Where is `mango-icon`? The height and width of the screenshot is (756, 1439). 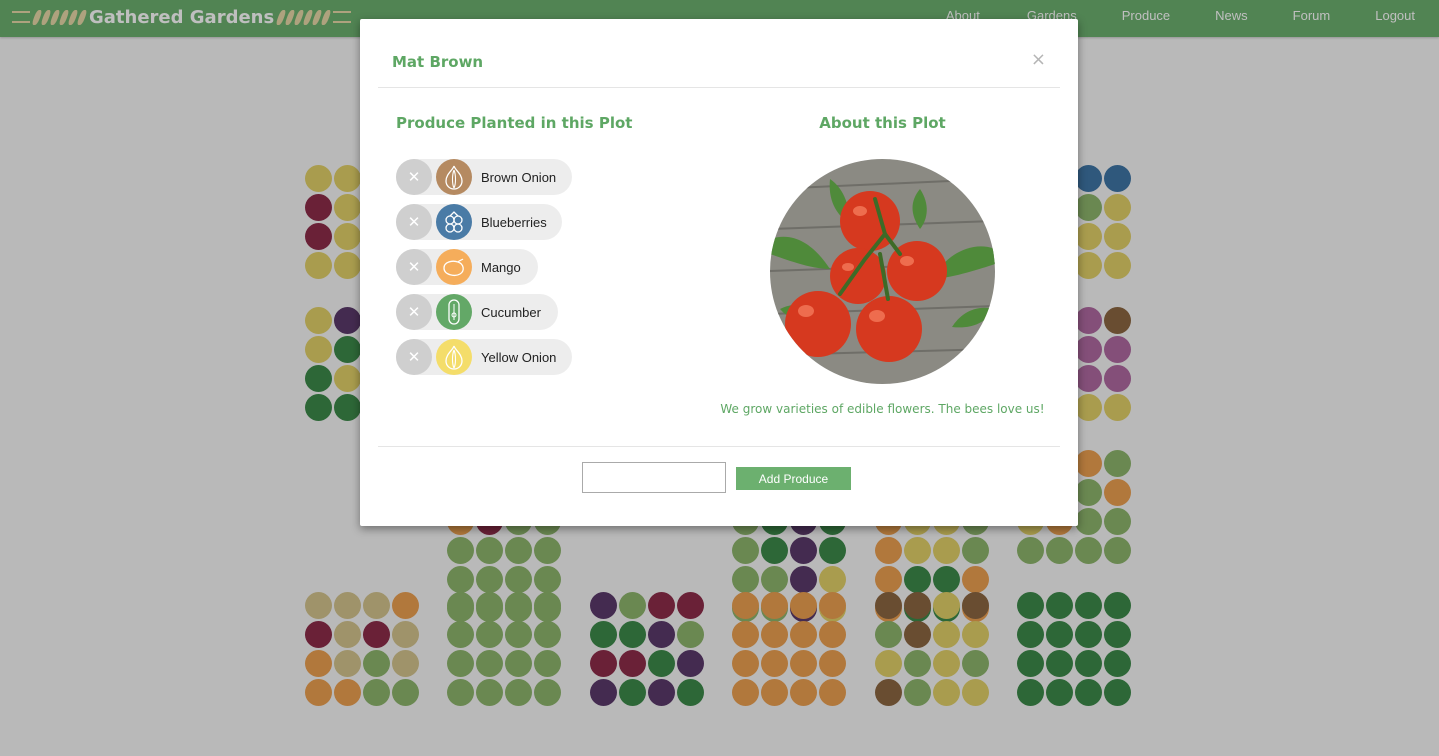
mango-icon is located at coordinates (454, 267).